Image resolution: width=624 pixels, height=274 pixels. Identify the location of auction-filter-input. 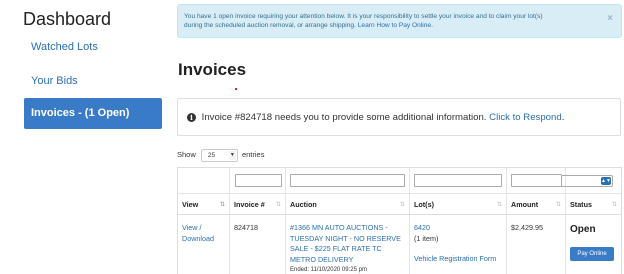
(347, 180).